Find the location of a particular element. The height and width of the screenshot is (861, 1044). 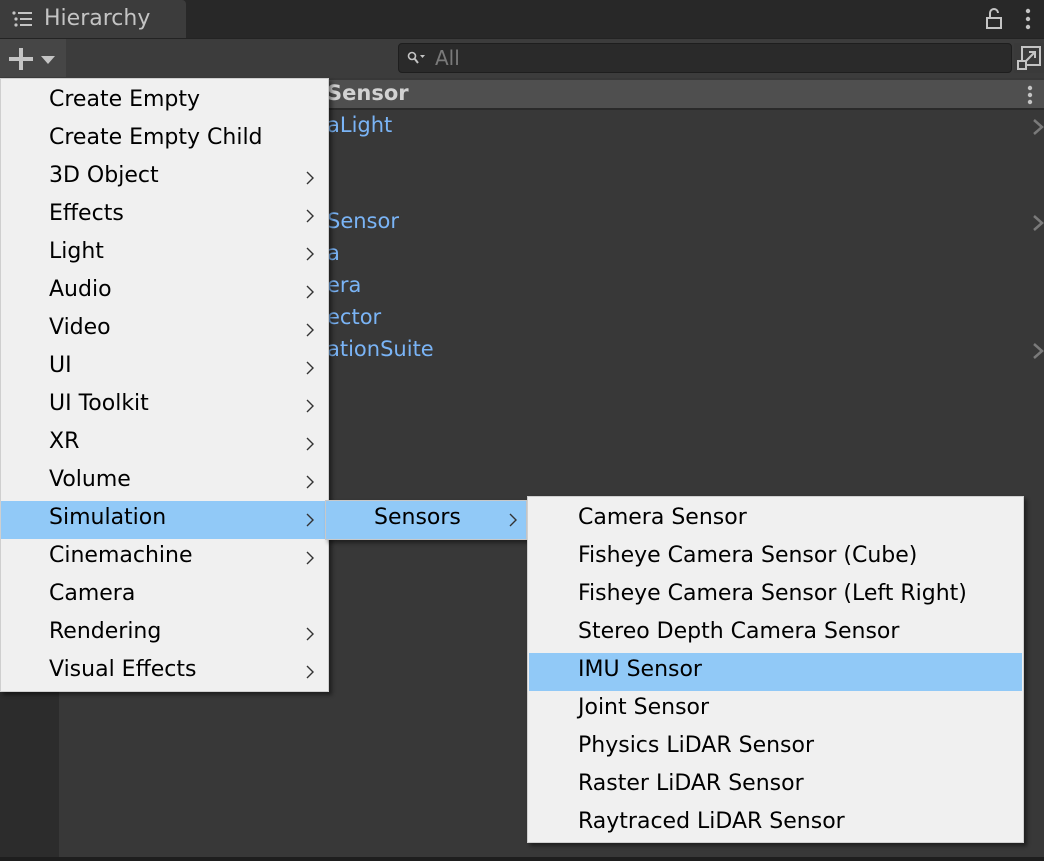

menu-item-simulation: Simulation is located at coordinates (164, 520).